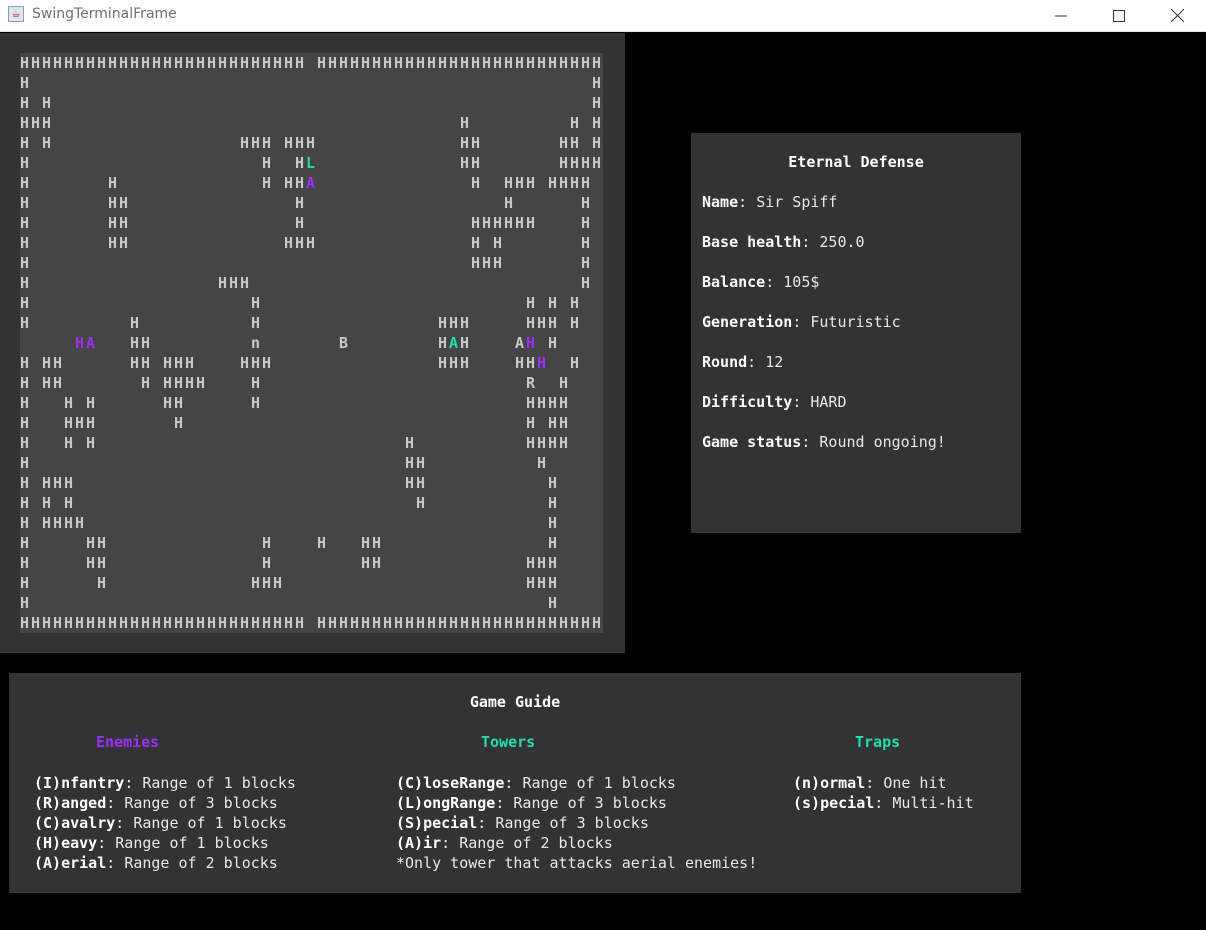 Image resolution: width=1206 pixels, height=930 pixels. I want to click on minimize-button, so click(1061, 15).